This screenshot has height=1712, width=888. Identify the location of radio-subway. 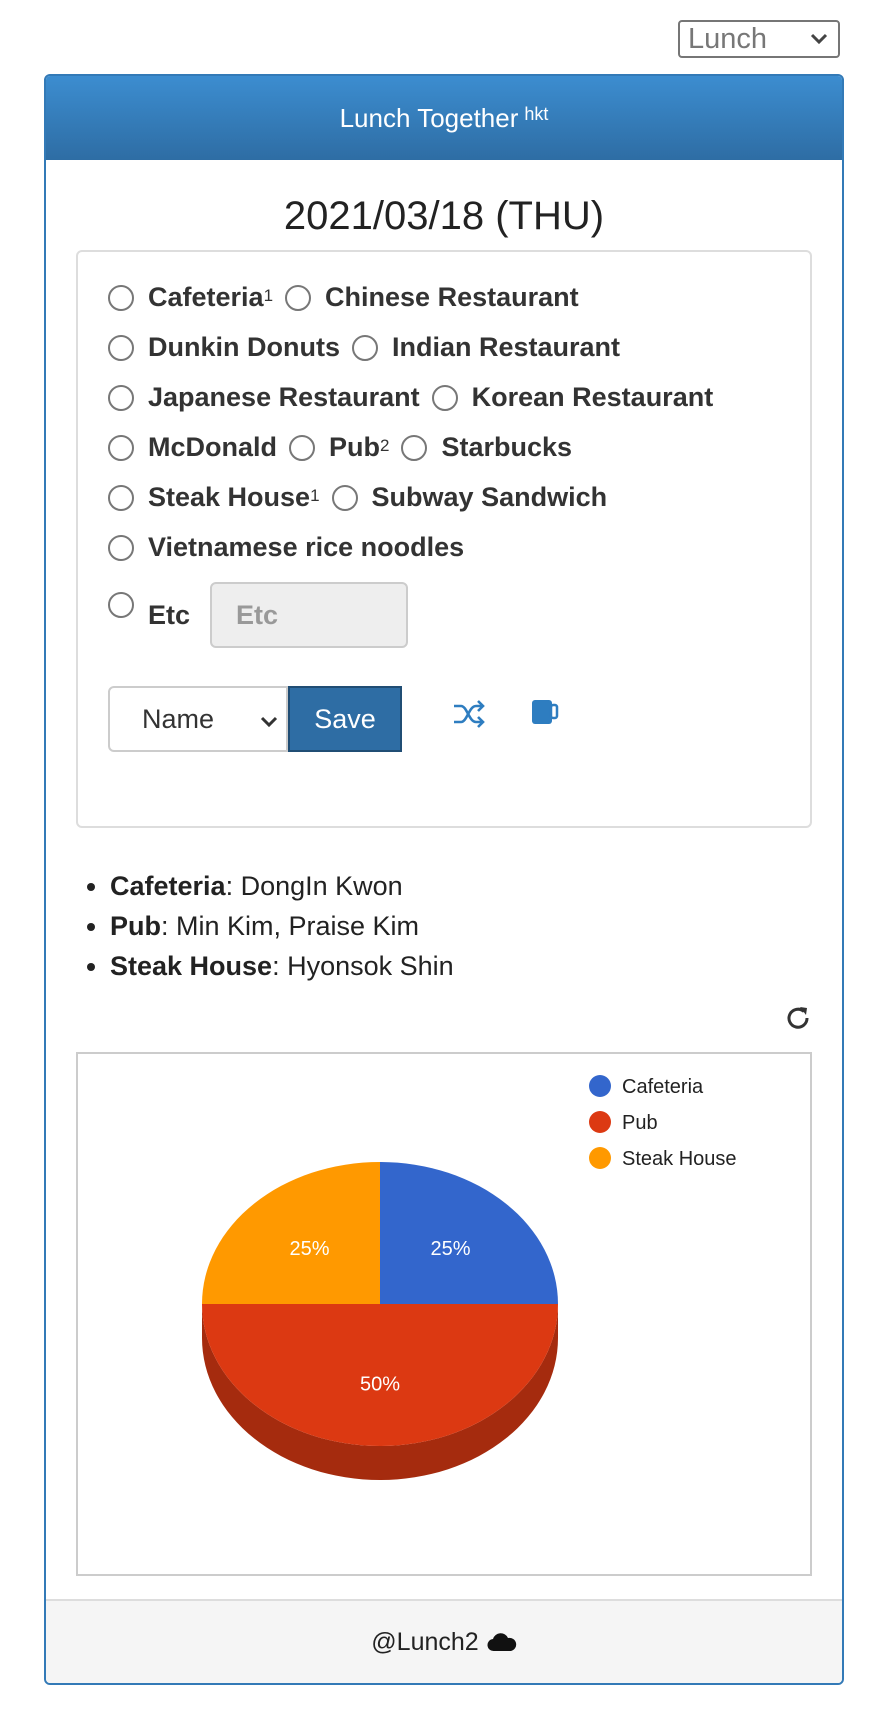
(344, 497).